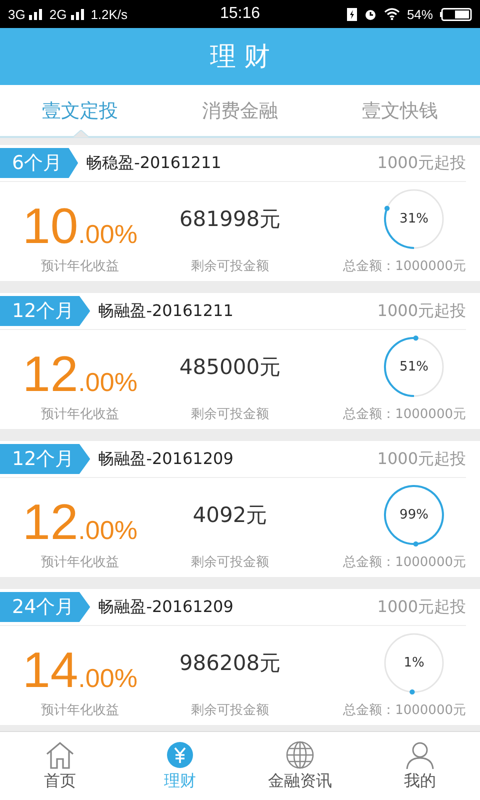 The image size is (480, 800). Describe the element at coordinates (370, 14) in the screenshot. I see `alarm-icon` at that location.